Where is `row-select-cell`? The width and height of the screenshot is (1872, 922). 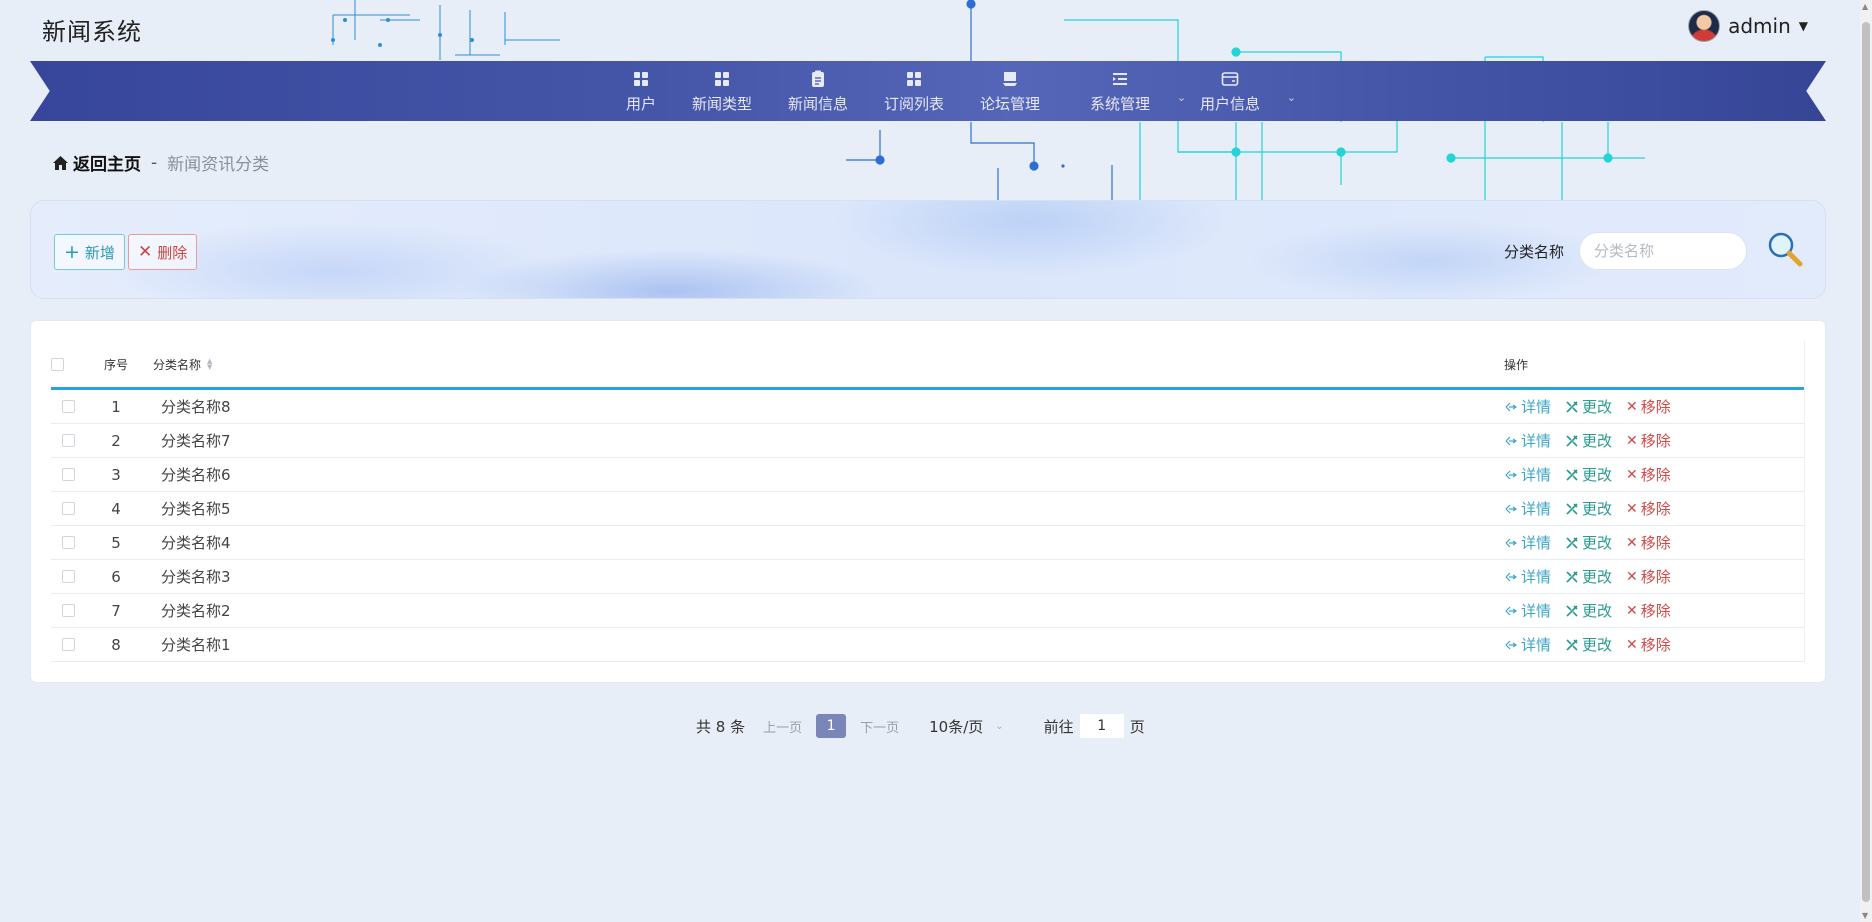 row-select-cell is located at coordinates (68, 474).